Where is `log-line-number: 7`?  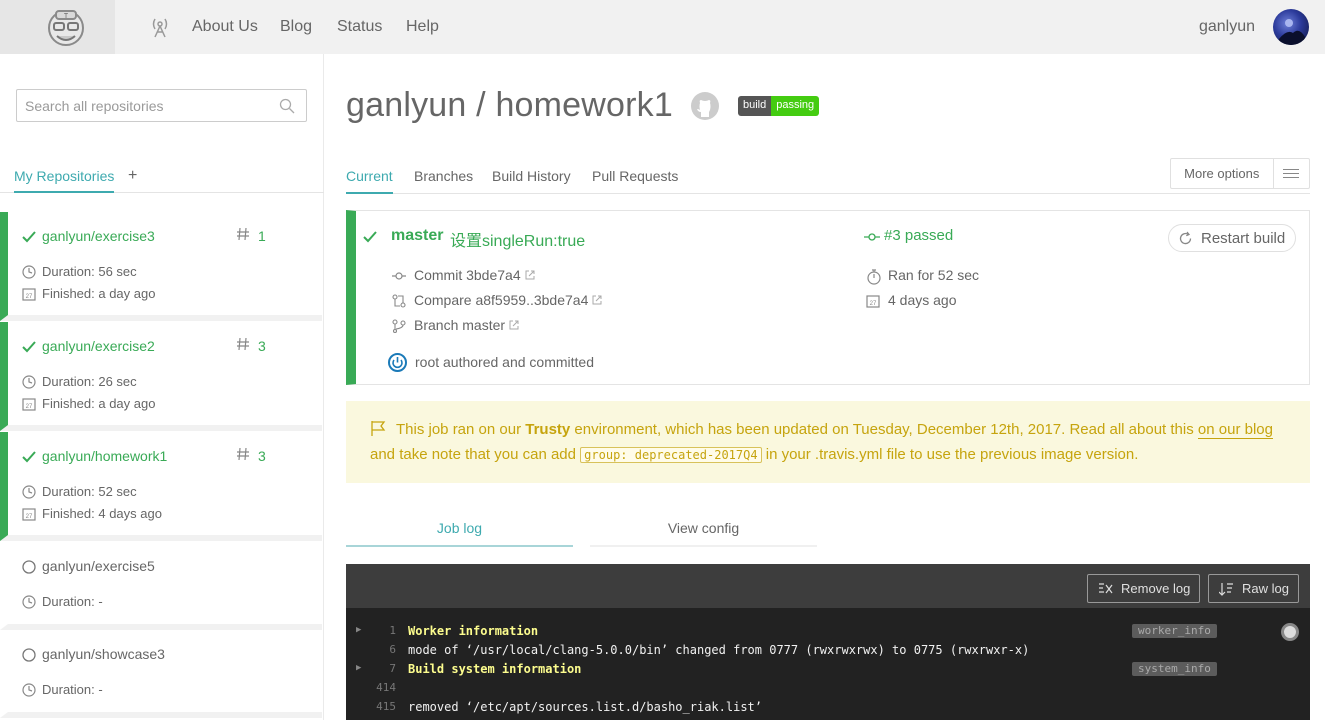 log-line-number: 7 is located at coordinates (380, 668).